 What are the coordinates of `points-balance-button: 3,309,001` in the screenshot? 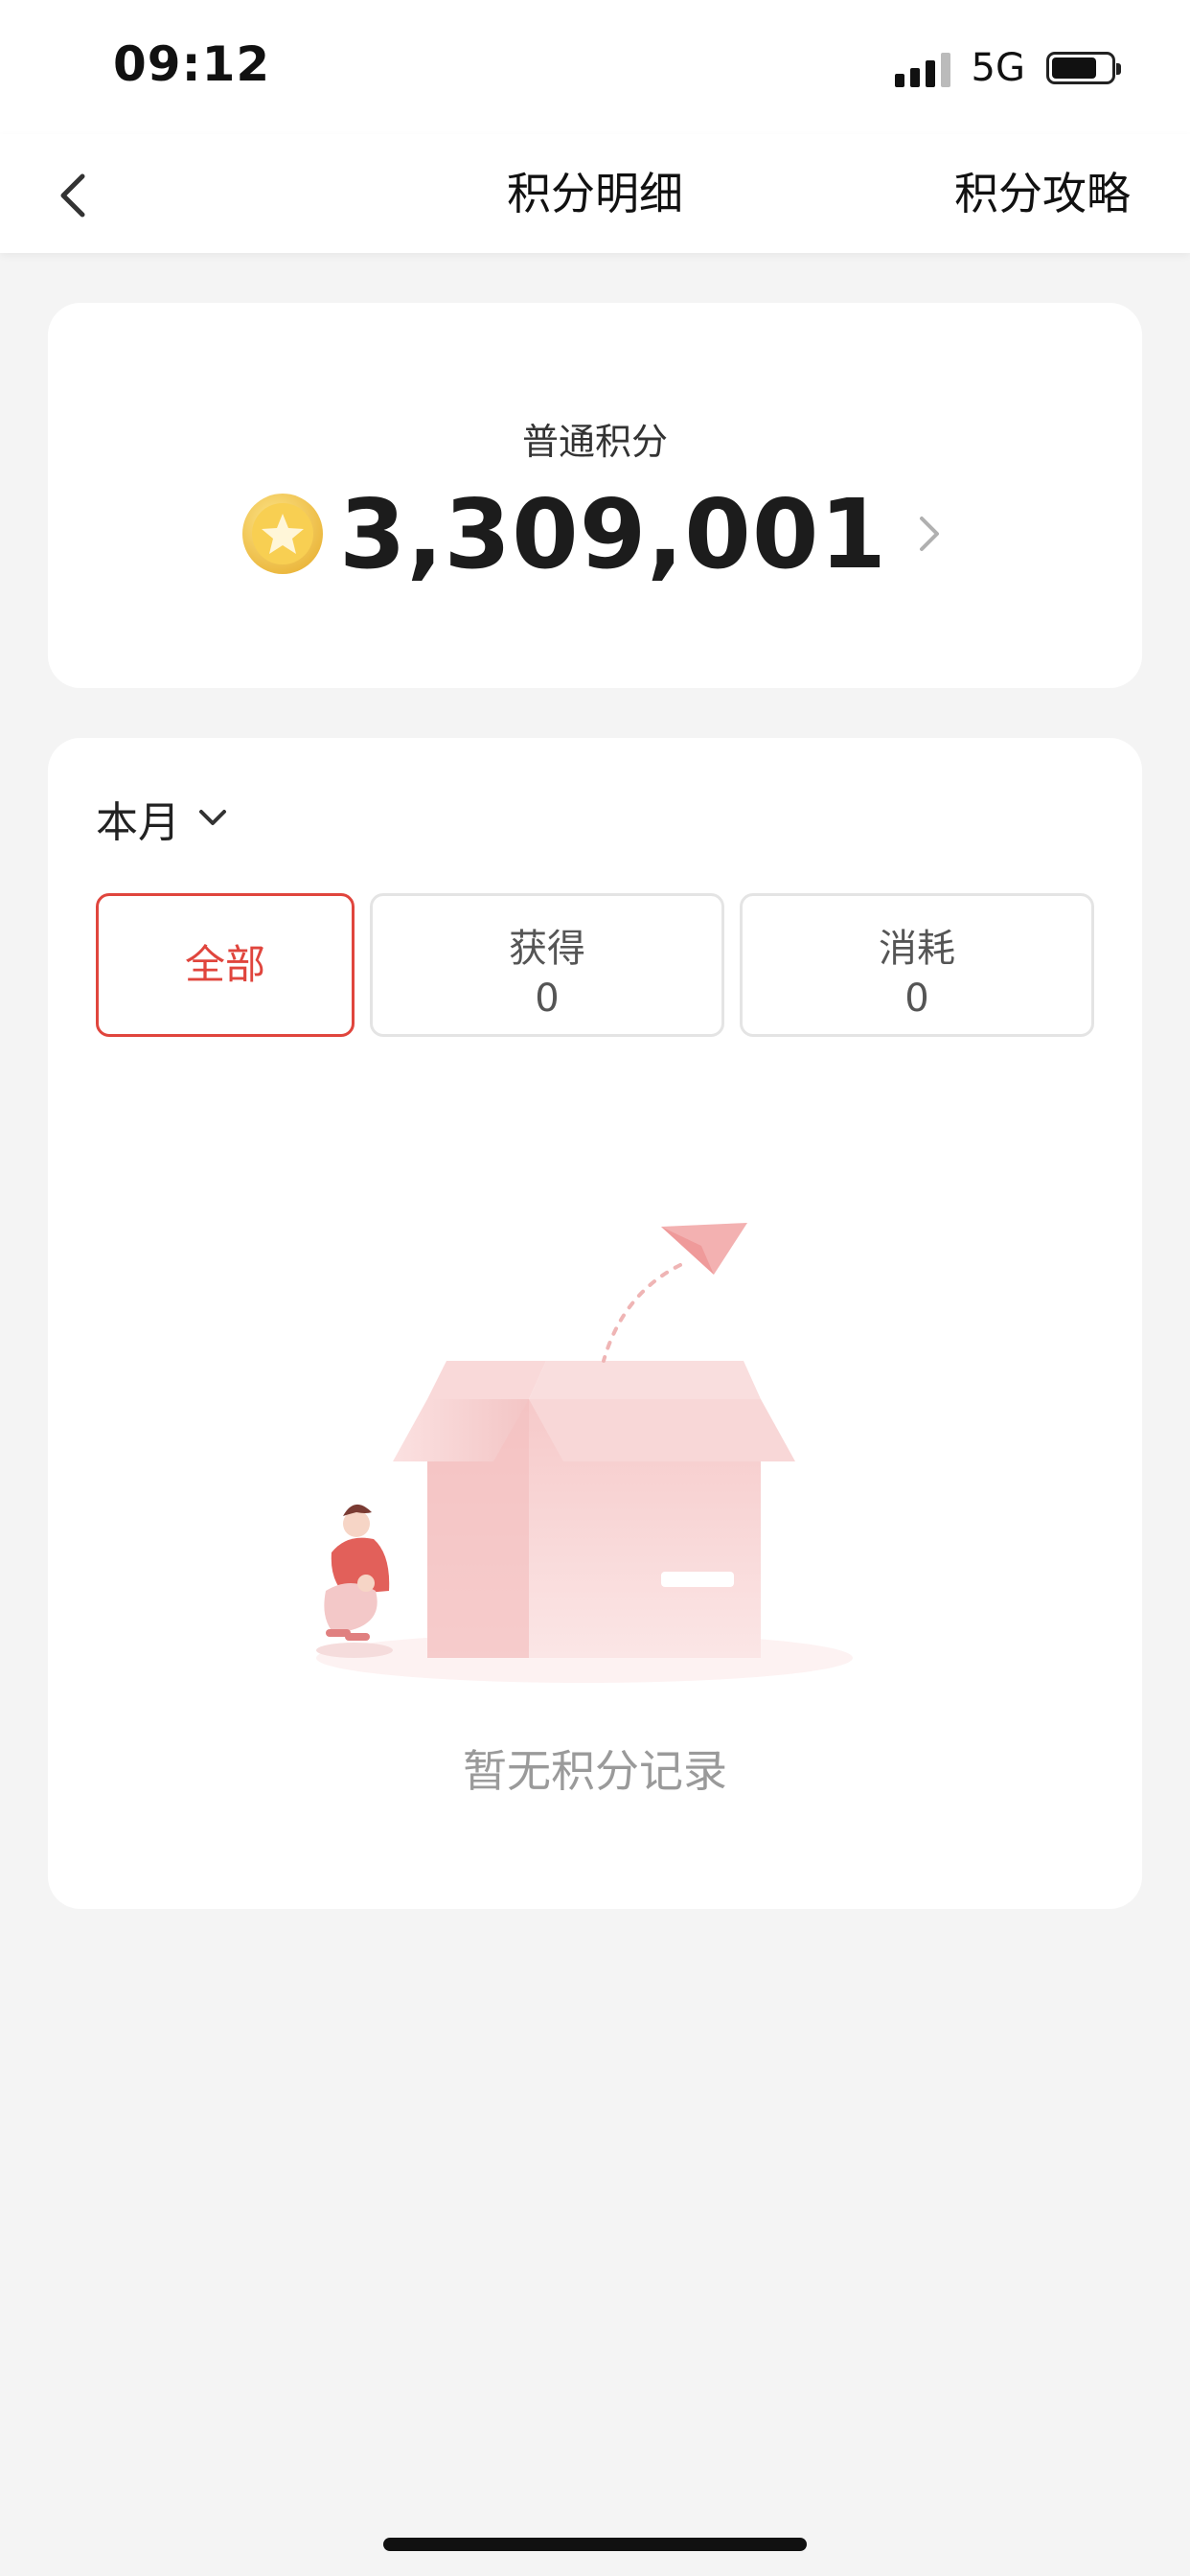 It's located at (595, 534).